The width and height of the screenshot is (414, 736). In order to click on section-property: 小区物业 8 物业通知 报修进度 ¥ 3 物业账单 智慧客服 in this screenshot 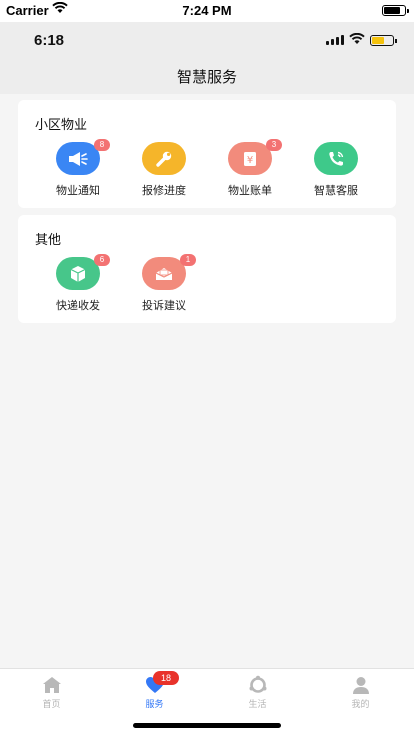, I will do `click(207, 154)`.